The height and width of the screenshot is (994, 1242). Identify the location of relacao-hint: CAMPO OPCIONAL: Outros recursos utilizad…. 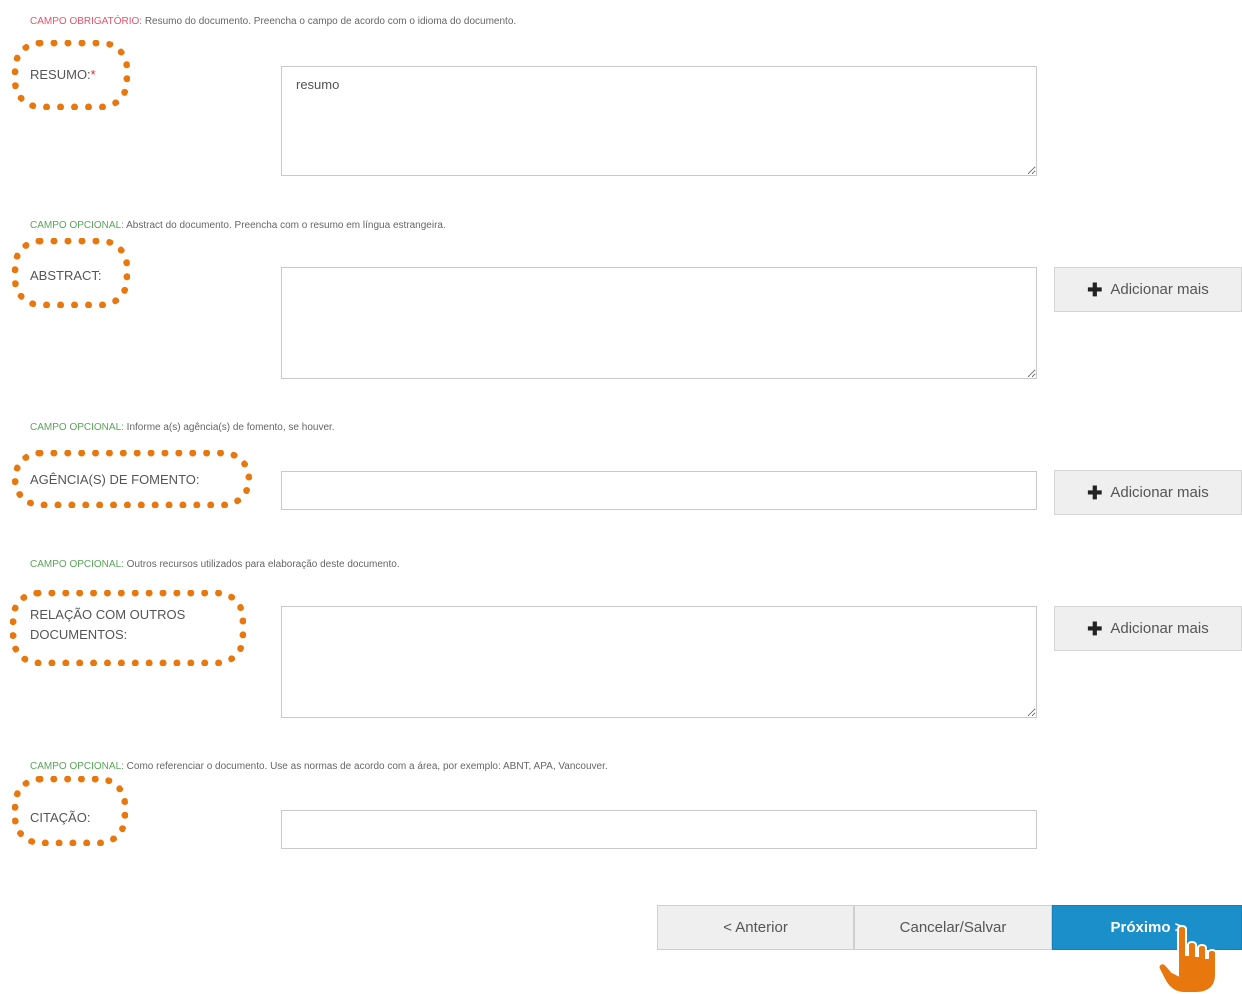
(215, 564).